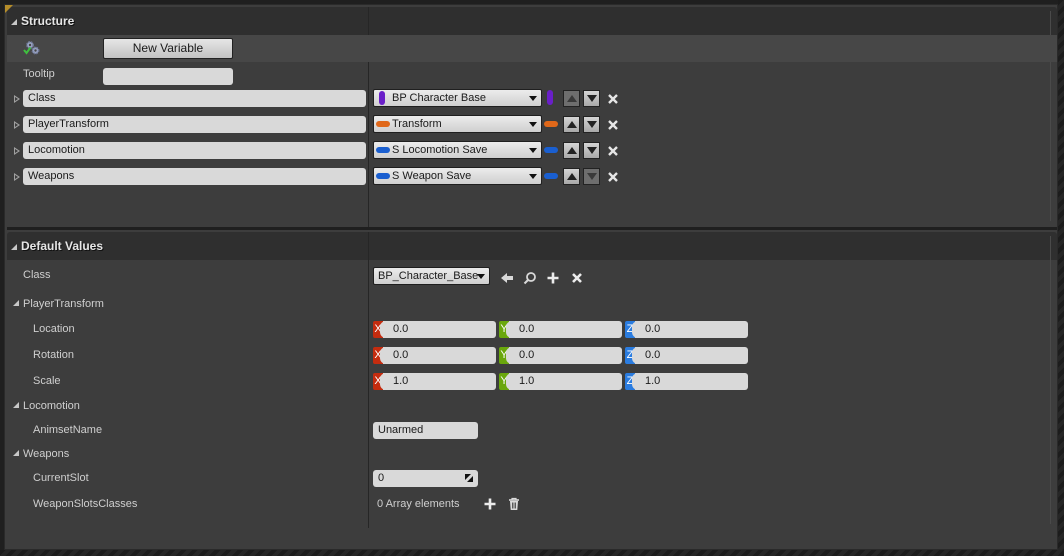  Describe the element at coordinates (490, 504) in the screenshot. I see `add-element-plus-icon` at that location.